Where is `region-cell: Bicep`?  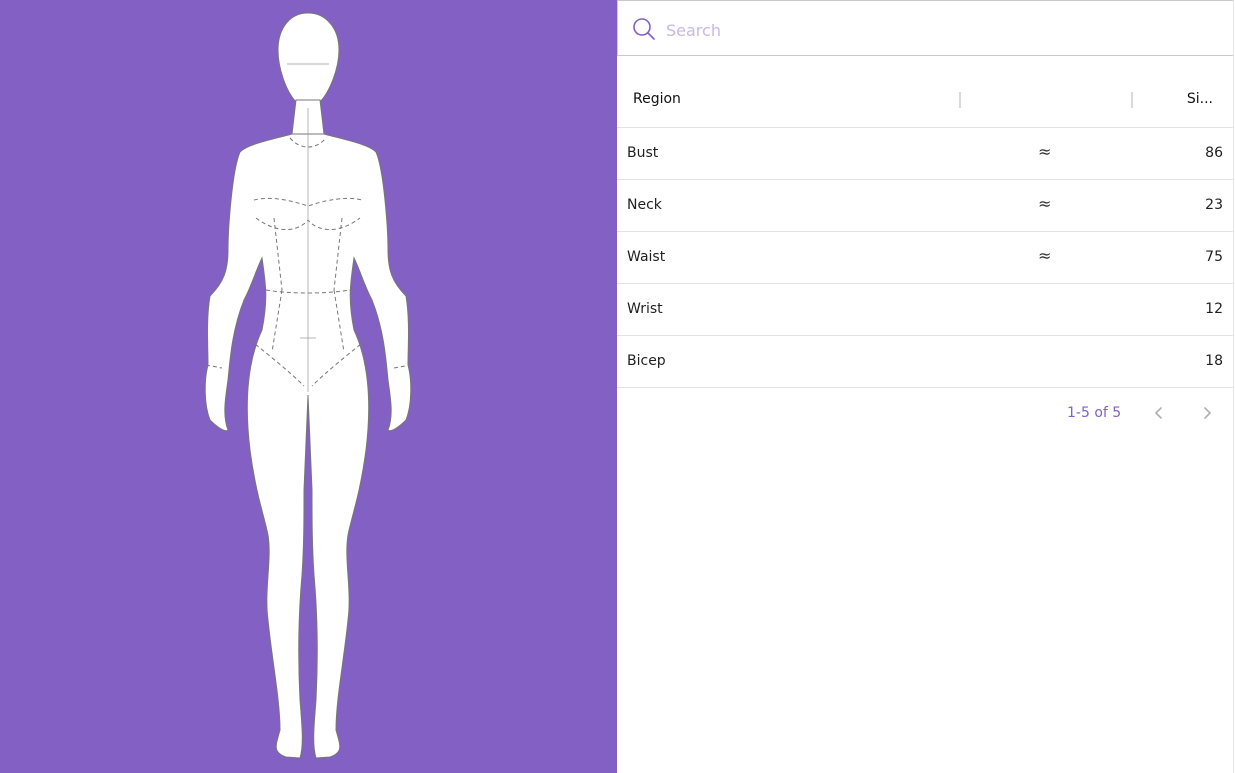 region-cell: Bicep is located at coordinates (646, 361).